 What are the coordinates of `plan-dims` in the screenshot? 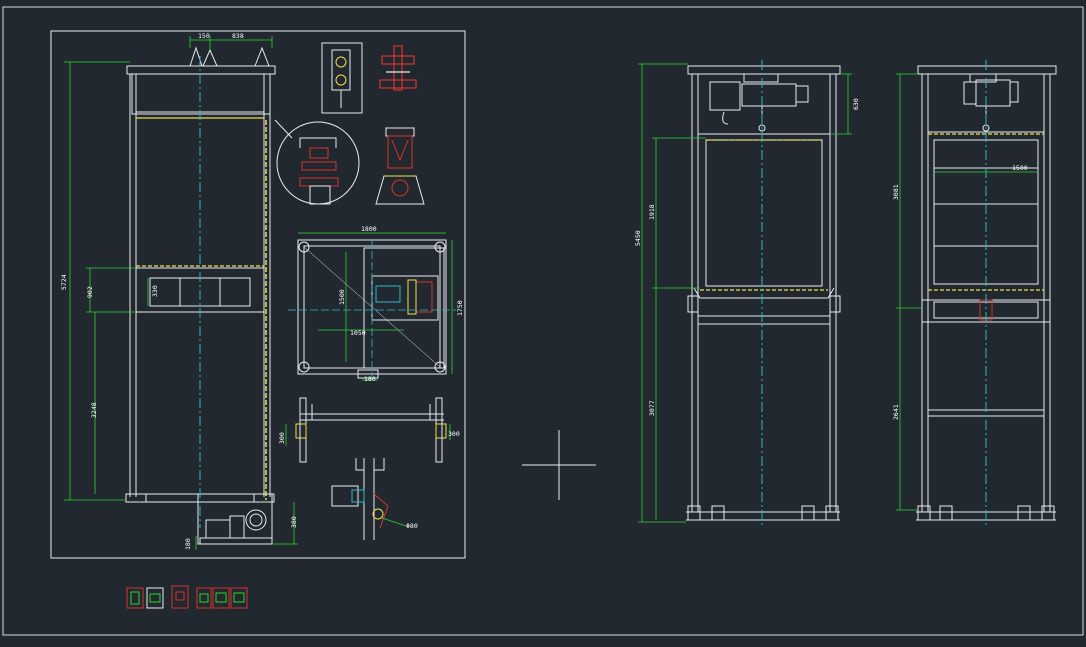 It's located at (375, 306).